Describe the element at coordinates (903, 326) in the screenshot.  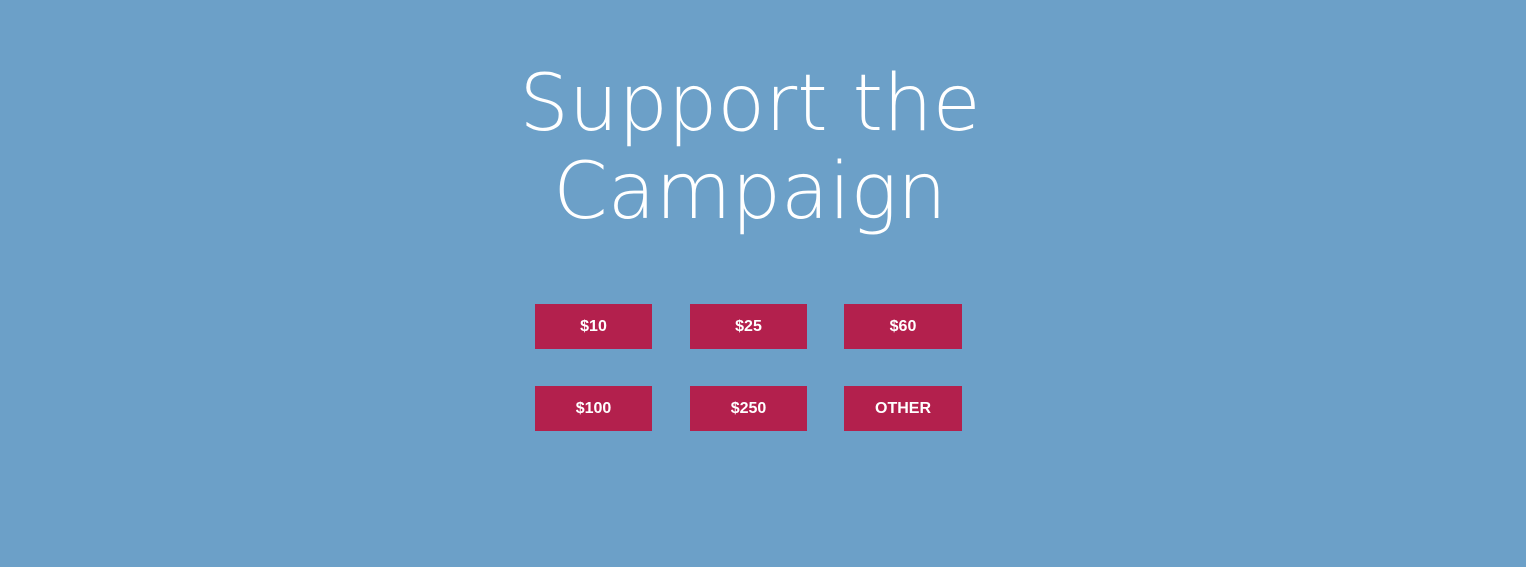
I see `donate-60-button: $60` at that location.